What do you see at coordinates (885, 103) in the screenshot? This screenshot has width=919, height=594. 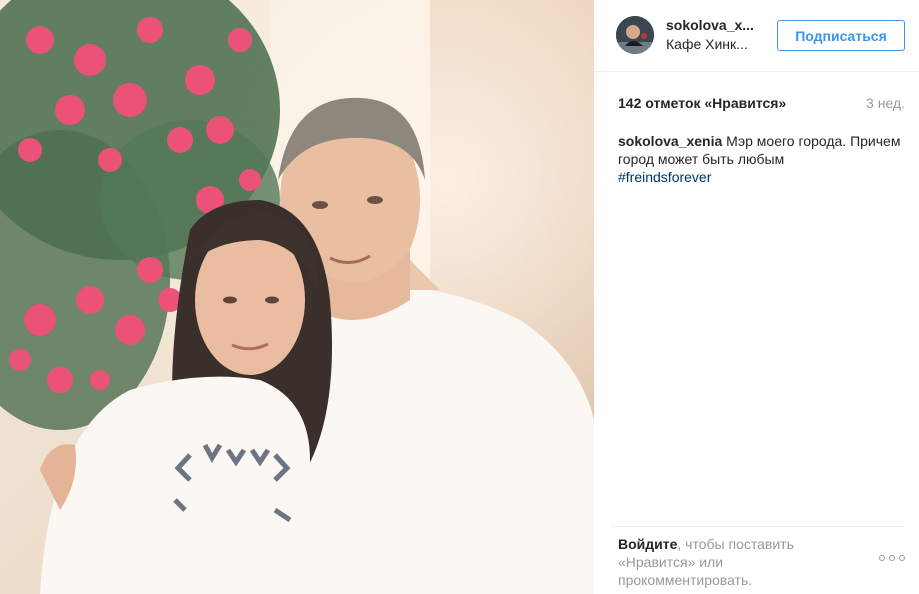 I see `post-timestamp: 3 нед.` at bounding box center [885, 103].